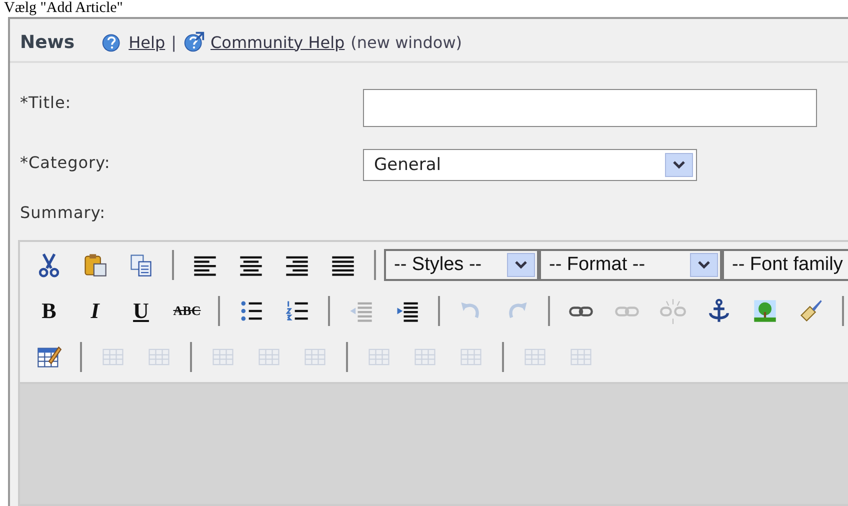  I want to click on format-button: U, so click(141, 311).